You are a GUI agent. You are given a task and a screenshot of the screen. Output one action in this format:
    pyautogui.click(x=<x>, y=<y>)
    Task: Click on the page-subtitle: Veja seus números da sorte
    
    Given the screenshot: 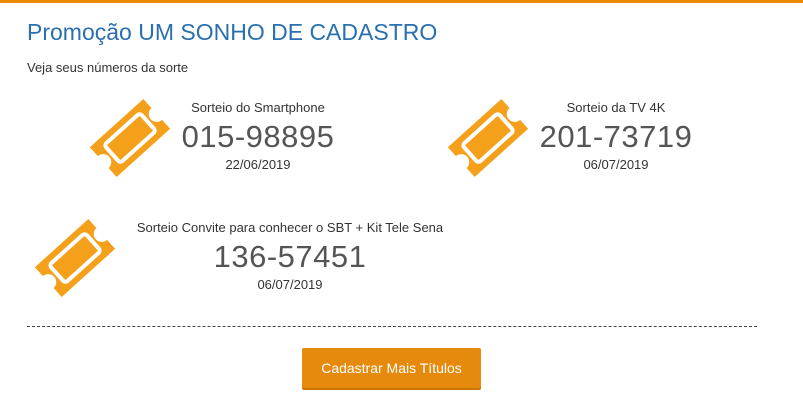 What is the action you would take?
    pyautogui.click(x=108, y=67)
    